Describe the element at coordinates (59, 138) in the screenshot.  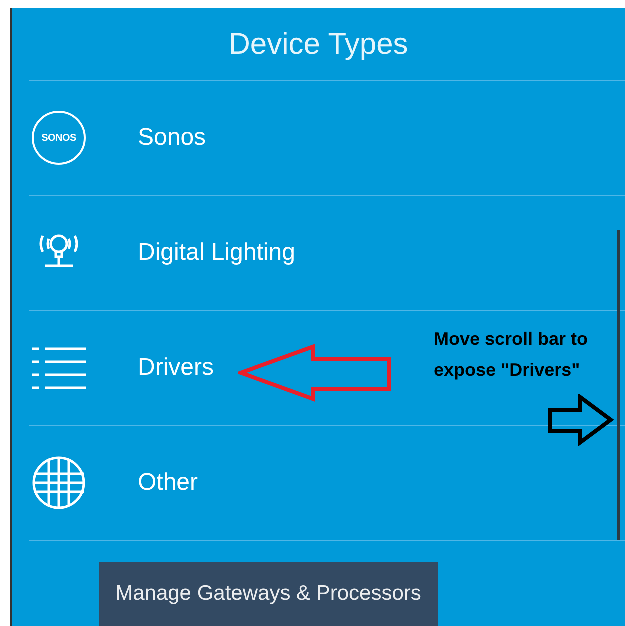
I see `sonos-logo-icon: SONOS` at that location.